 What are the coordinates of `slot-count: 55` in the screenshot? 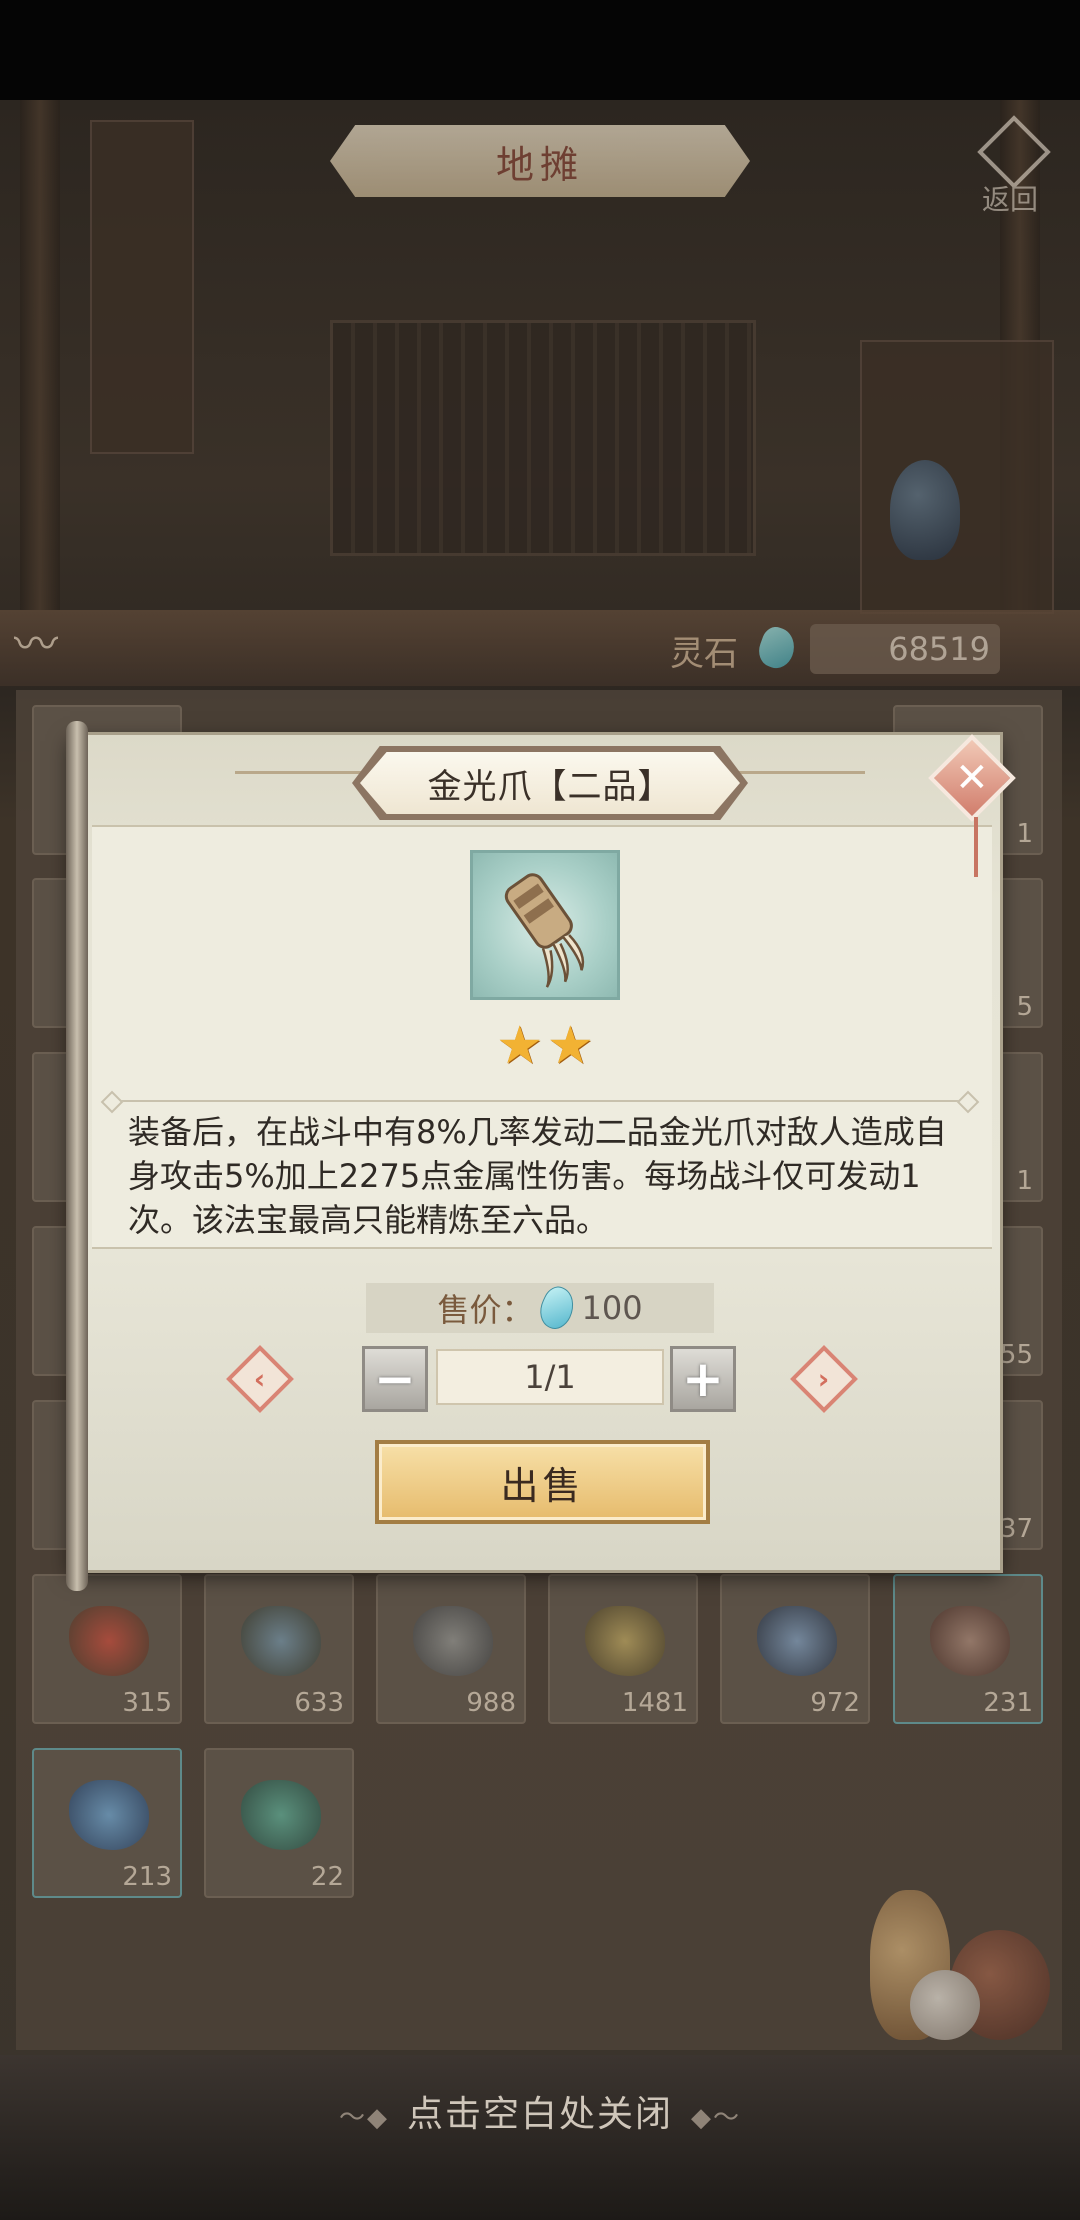 It's located at (1016, 1355).